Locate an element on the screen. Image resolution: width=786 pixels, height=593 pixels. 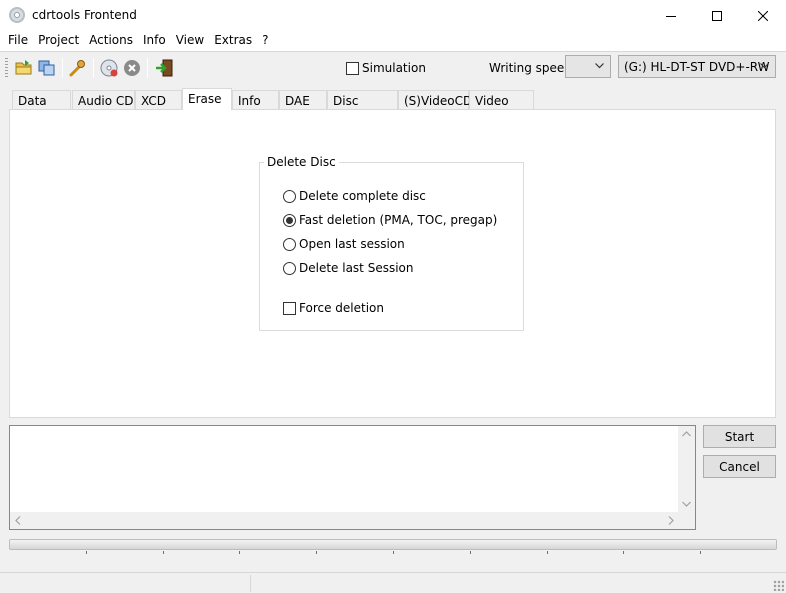
scrollbar-corner is located at coordinates (686, 520).